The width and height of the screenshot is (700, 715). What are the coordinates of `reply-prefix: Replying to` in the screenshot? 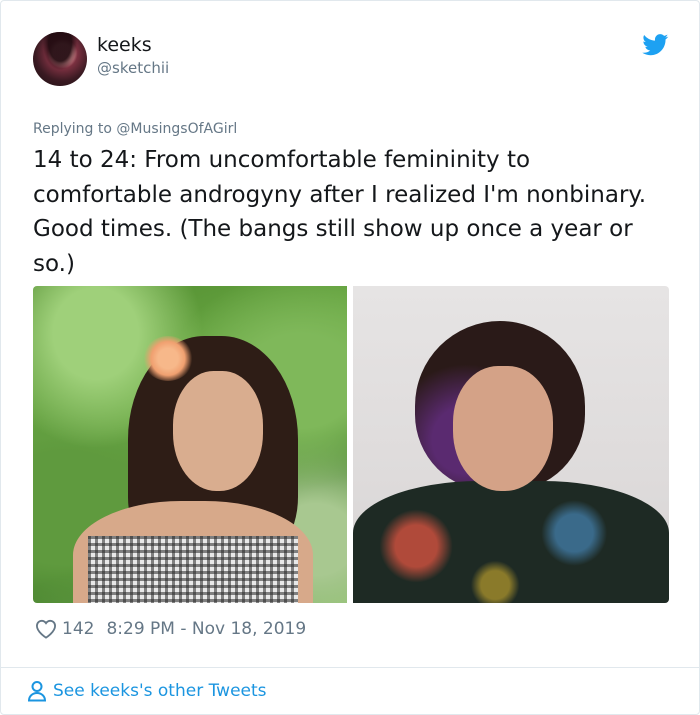 It's located at (75, 129).